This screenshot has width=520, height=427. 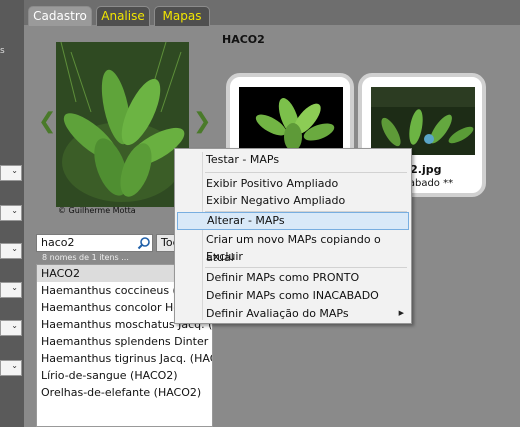 What do you see at coordinates (202, 236) in the screenshot?
I see `menu-gutter` at bounding box center [202, 236].